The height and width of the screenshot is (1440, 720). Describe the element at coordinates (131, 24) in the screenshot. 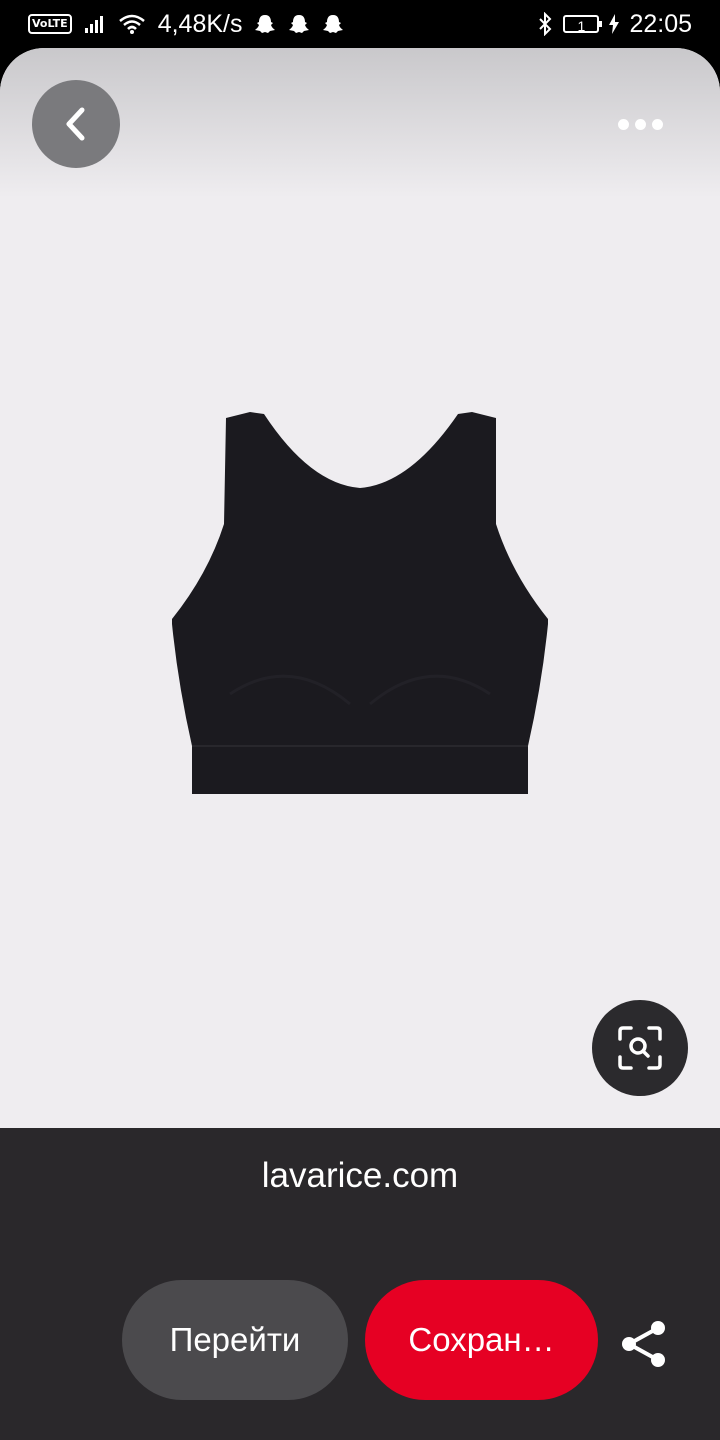

I see `wifi-icon` at that location.